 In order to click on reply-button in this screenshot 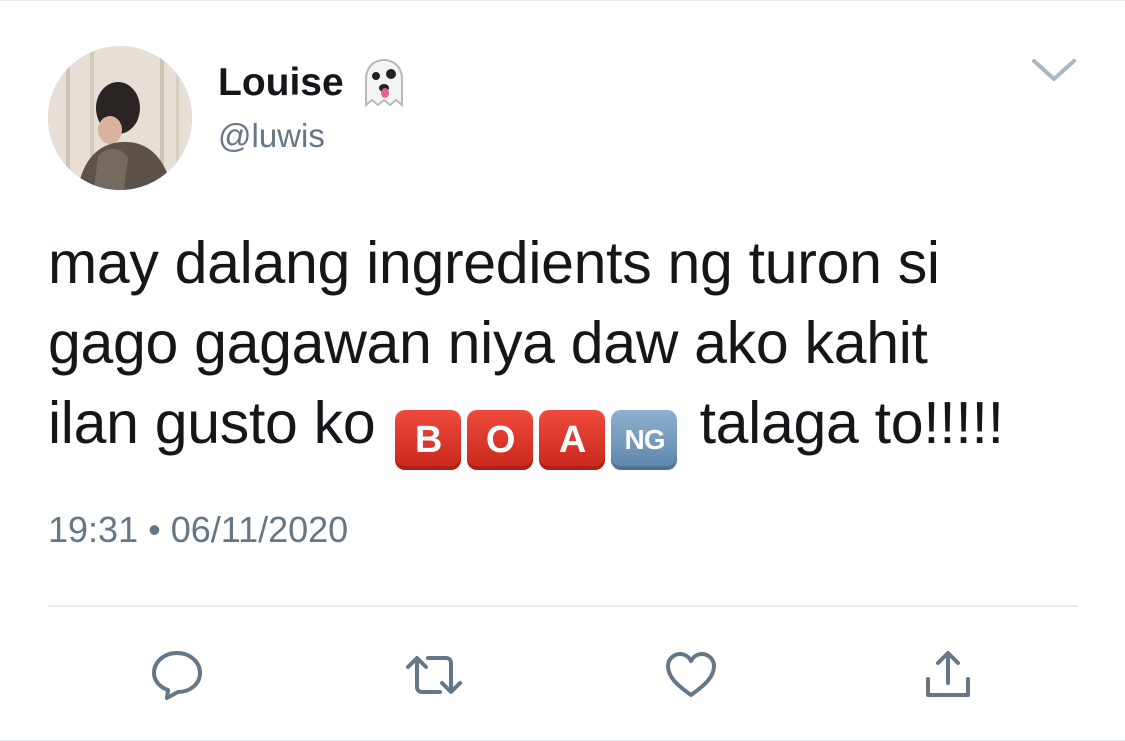, I will do `click(177, 675)`.